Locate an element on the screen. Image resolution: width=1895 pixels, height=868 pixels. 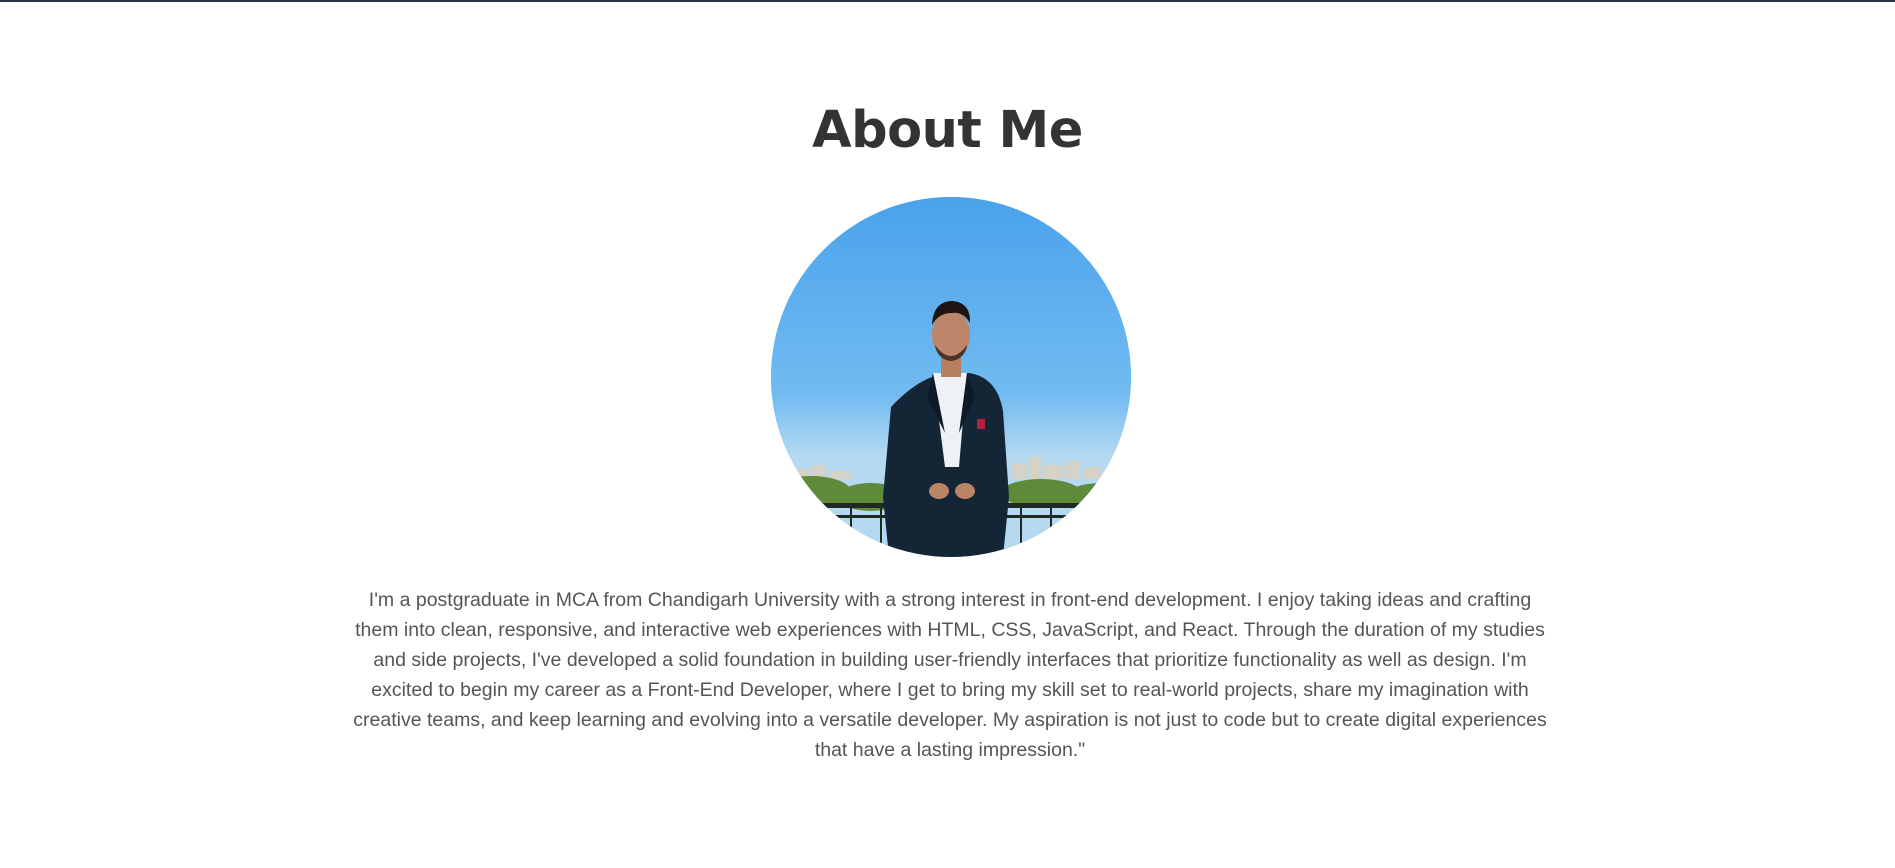
profile-photo-illustration is located at coordinates (951, 377).